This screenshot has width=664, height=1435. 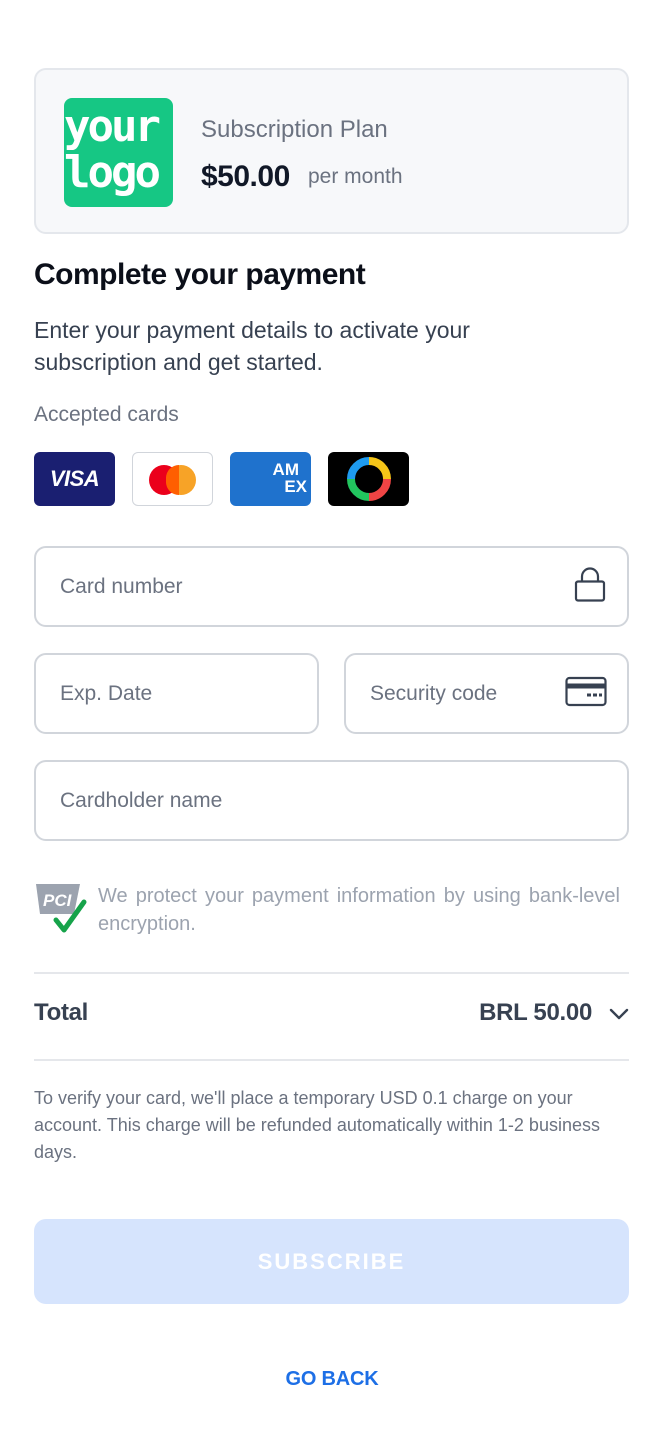 I want to click on go-back-link: GO BACK, so click(x=332, y=1379).